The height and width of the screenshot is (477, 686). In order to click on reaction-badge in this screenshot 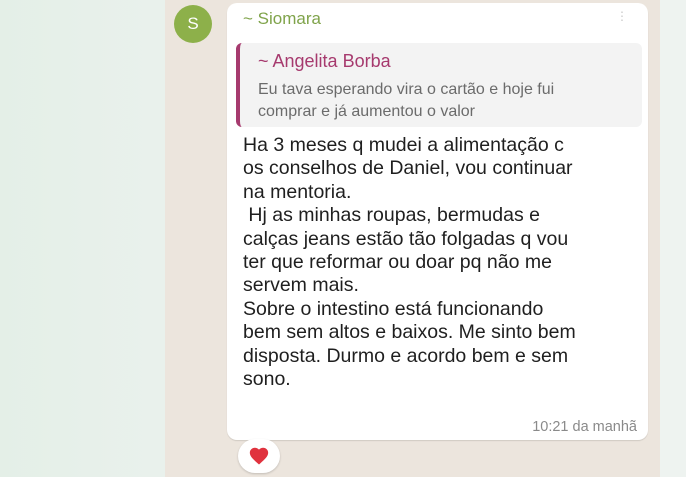, I will do `click(259, 456)`.